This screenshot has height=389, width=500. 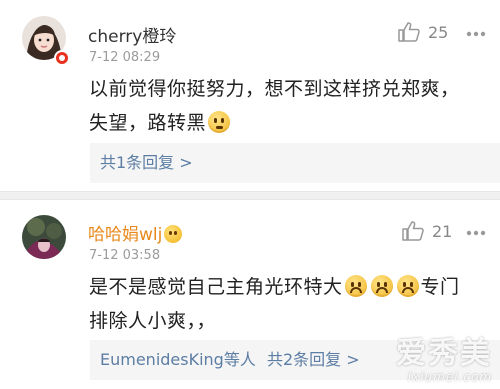 I want to click on view-replies-link: 共1条回复 >, so click(x=146, y=162).